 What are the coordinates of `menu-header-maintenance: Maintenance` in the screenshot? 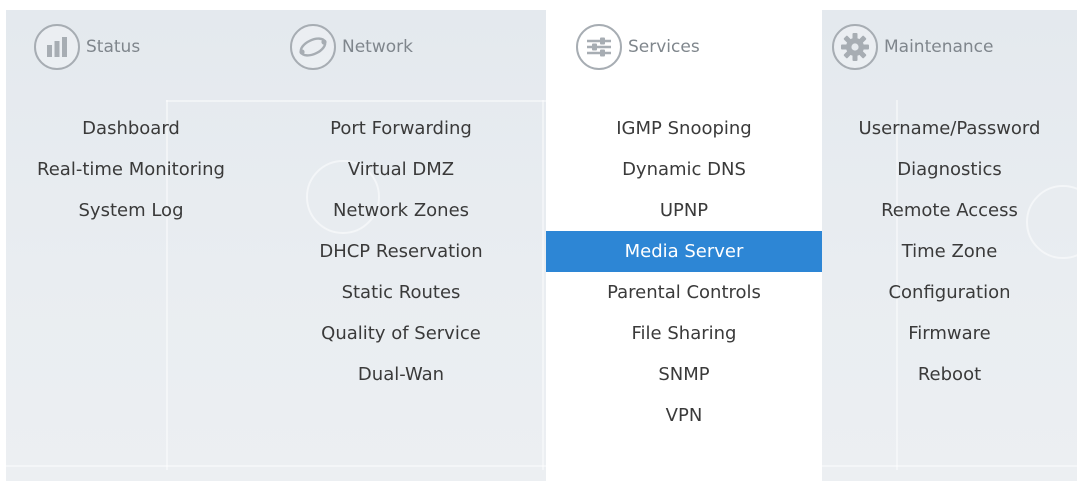 It's located at (912, 47).